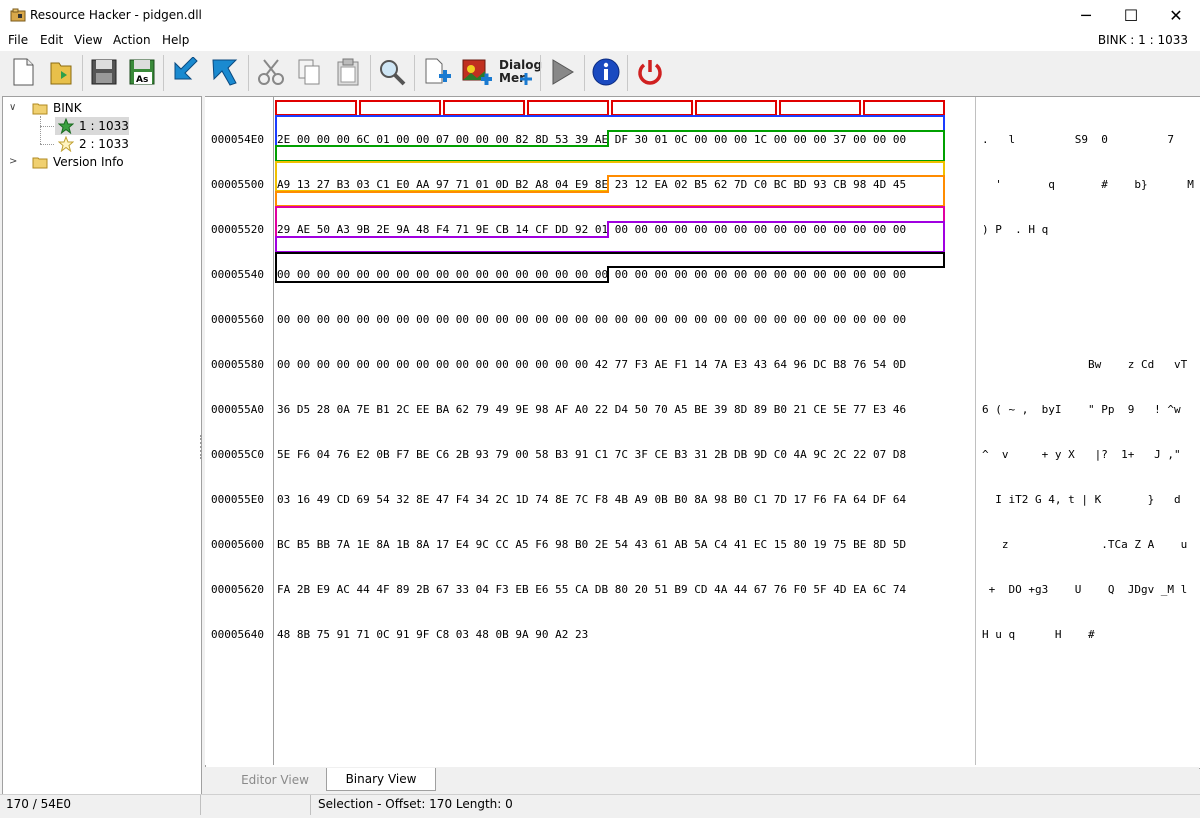 The width and height of the screenshot is (1200, 818). I want to click on maximize-icon: ☐, so click(1131, 15).